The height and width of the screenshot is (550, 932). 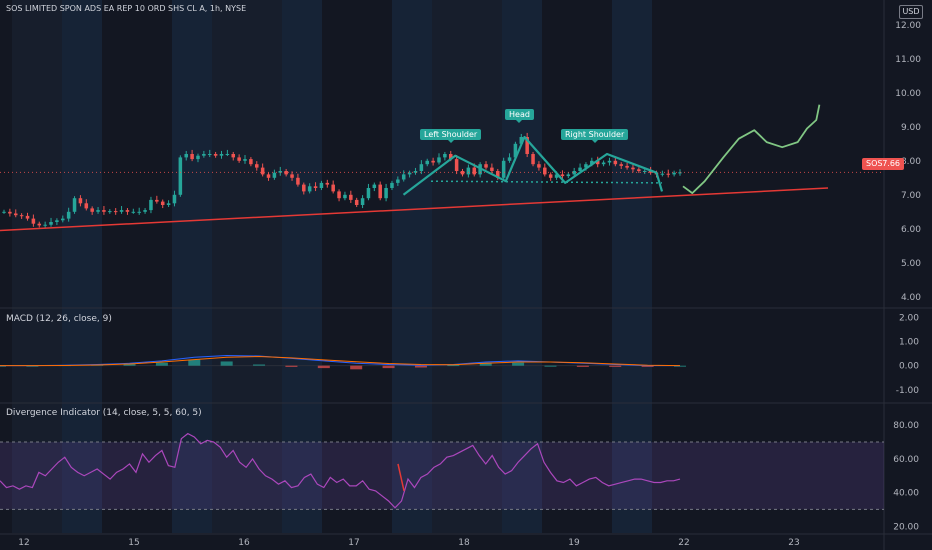 I want to click on badge-value: 7.66, so click(x=891, y=163).